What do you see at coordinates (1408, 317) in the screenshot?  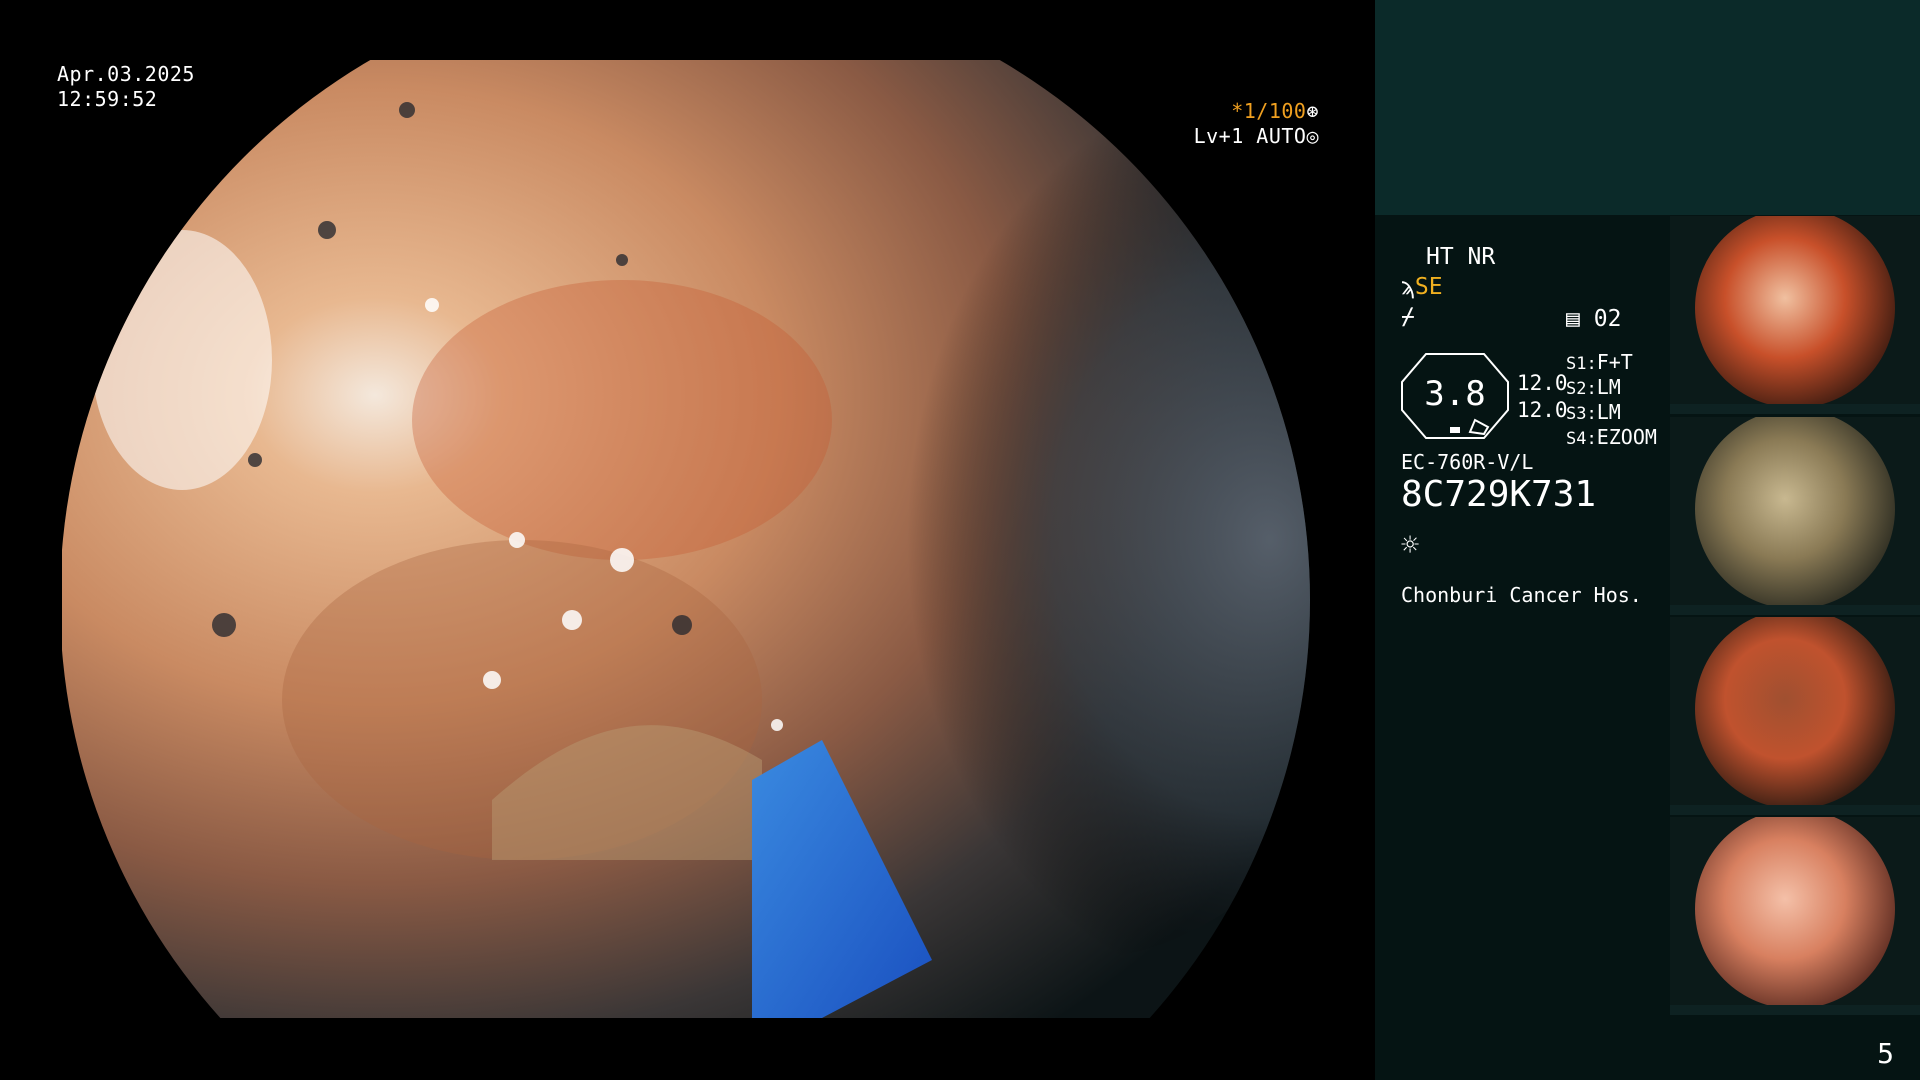 I see `freeze-icon: ⌿` at bounding box center [1408, 317].